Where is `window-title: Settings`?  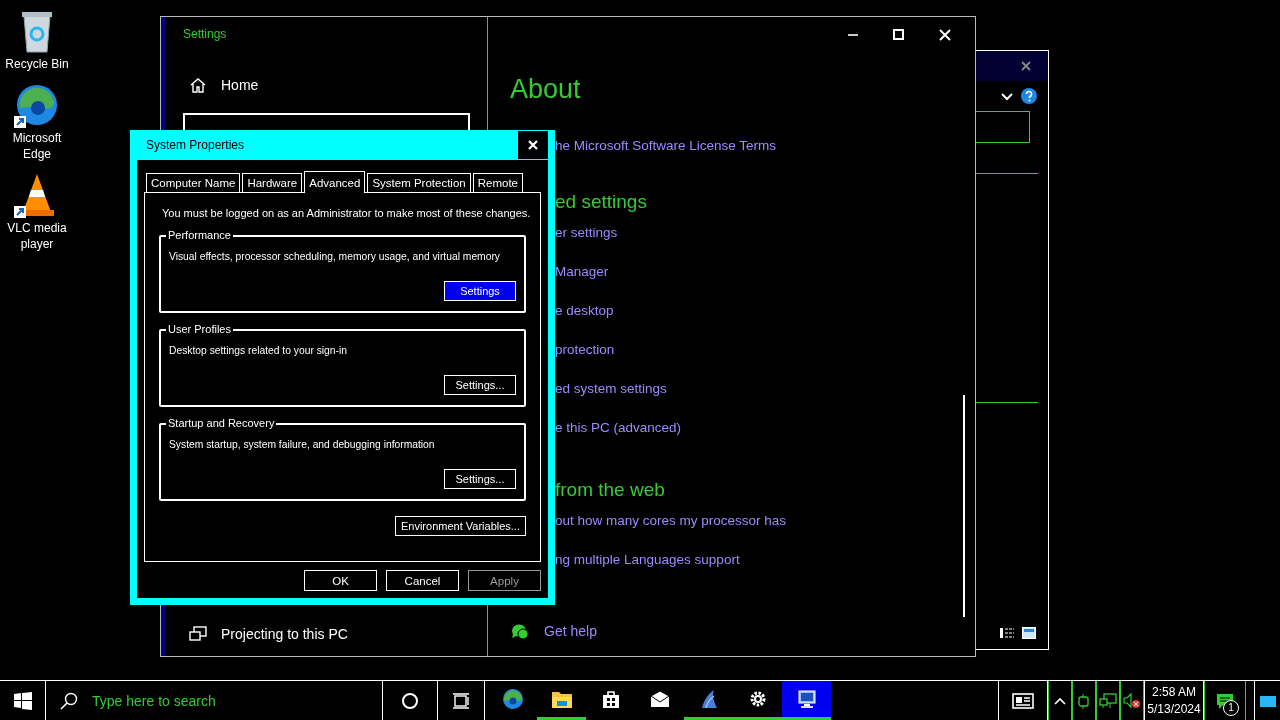
window-title: Settings is located at coordinates (205, 34).